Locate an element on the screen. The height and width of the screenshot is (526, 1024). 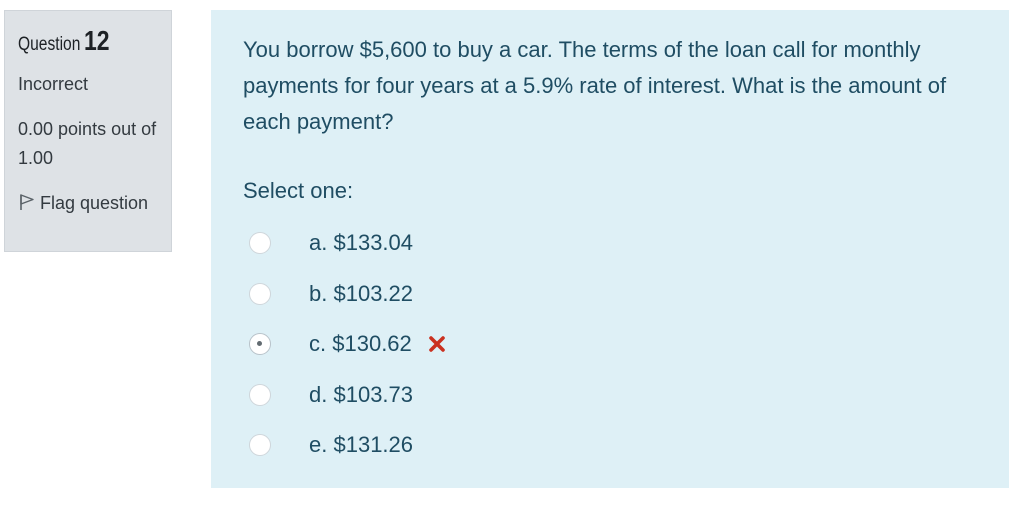
answer-value-e: $131.26 is located at coordinates (373, 445).